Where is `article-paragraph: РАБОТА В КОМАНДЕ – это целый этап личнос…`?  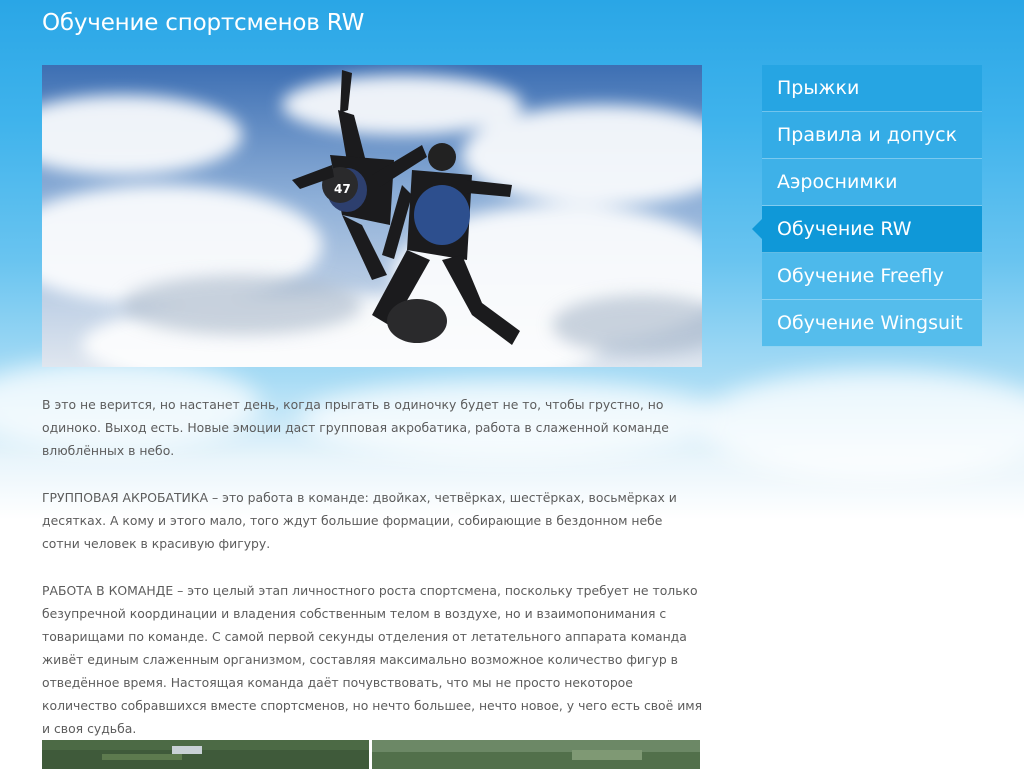
article-paragraph: РАБОТА В КОМАНДЕ – это целый этап личнос… is located at coordinates (372, 659).